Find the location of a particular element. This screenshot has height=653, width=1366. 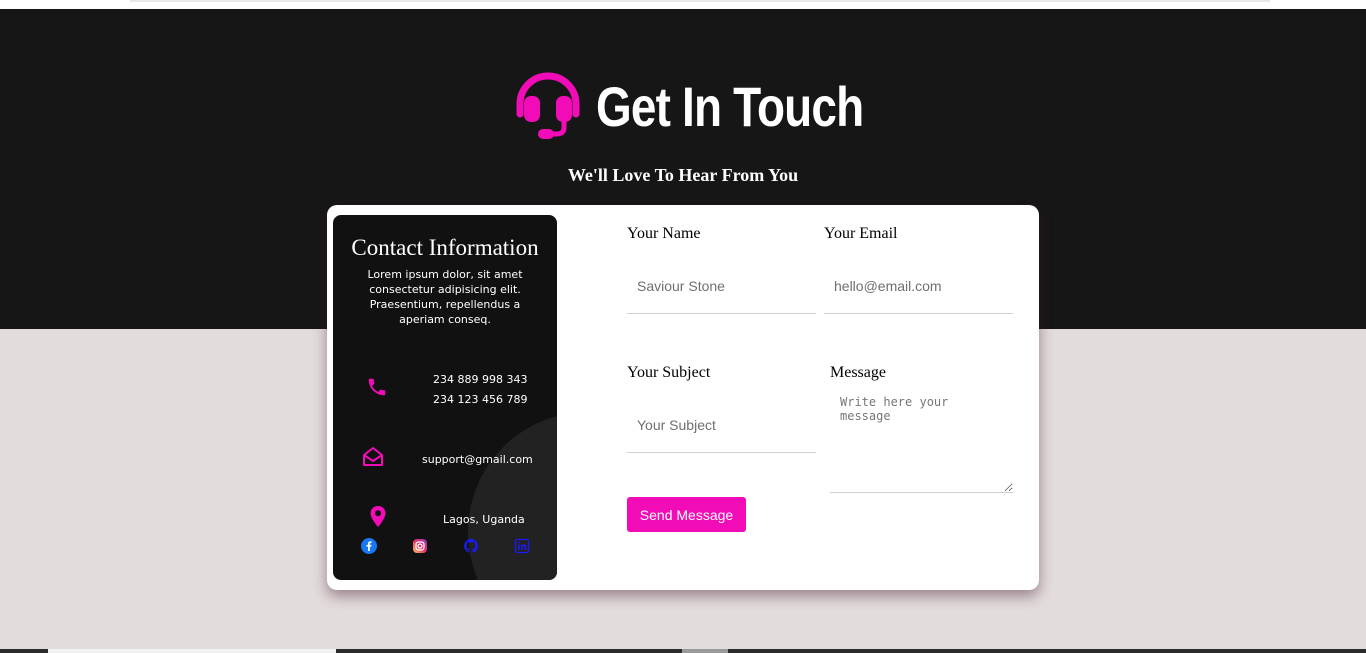

page-title: Get In Touch is located at coordinates (730, 106).